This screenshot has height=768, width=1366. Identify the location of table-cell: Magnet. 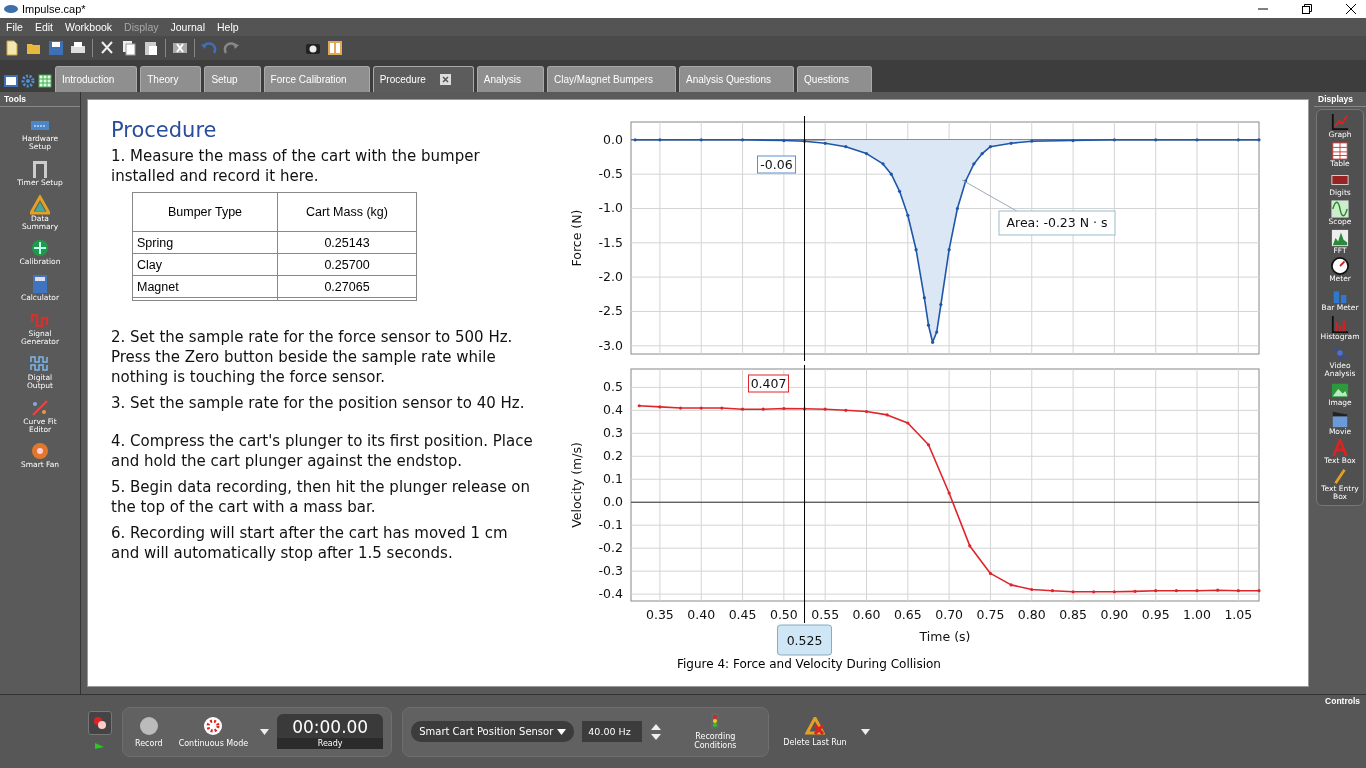
(205, 286).